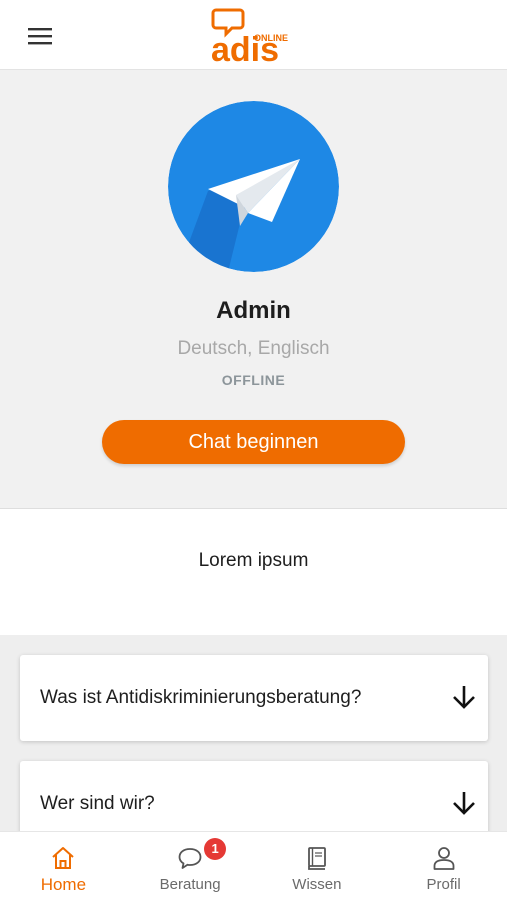  What do you see at coordinates (253, 380) in the screenshot?
I see `status-label: OFFLINE` at bounding box center [253, 380].